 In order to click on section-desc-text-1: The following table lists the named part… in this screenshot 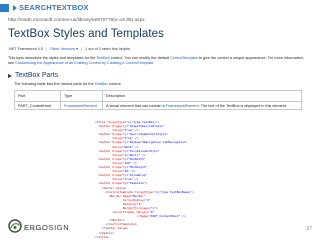, I will do `click(54, 84)`.